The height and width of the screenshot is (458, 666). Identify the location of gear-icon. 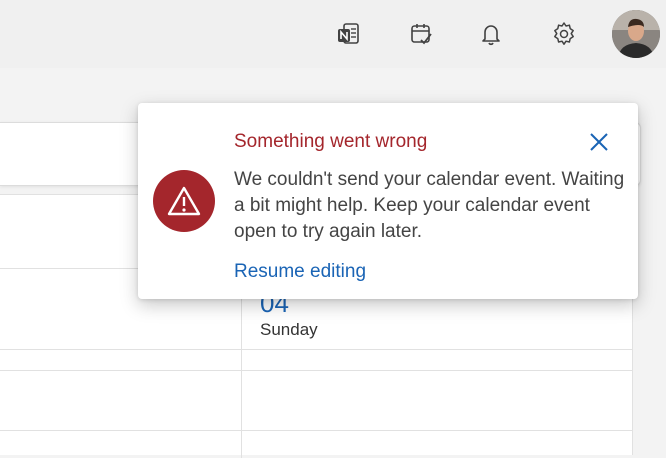
(564, 34).